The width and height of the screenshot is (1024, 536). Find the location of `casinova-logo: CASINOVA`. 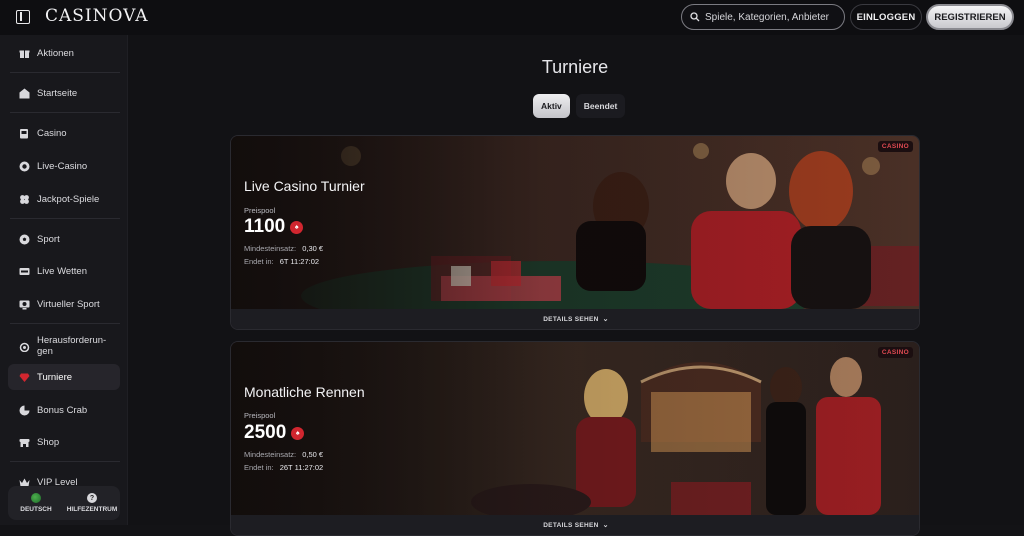

casinova-logo: CASINOVA is located at coordinates (97, 16).